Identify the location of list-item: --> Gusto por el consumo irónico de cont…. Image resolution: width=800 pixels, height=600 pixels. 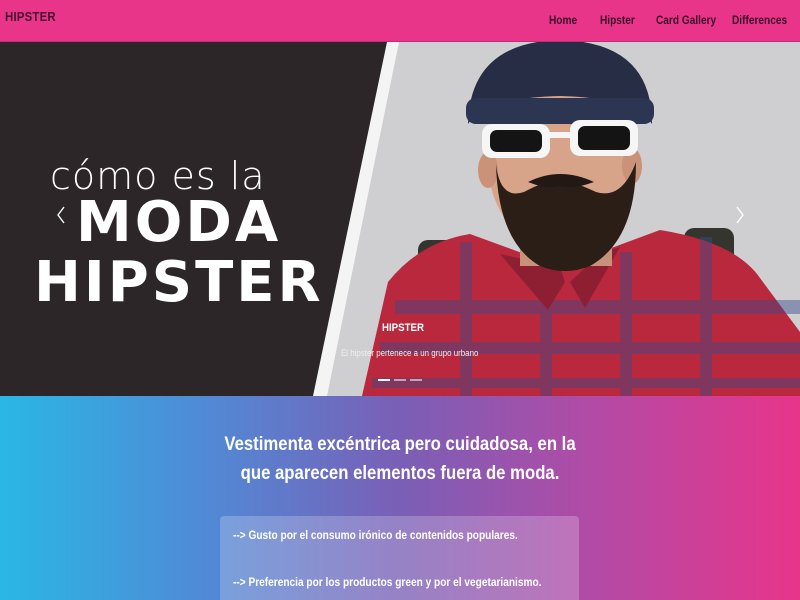
(375, 536).